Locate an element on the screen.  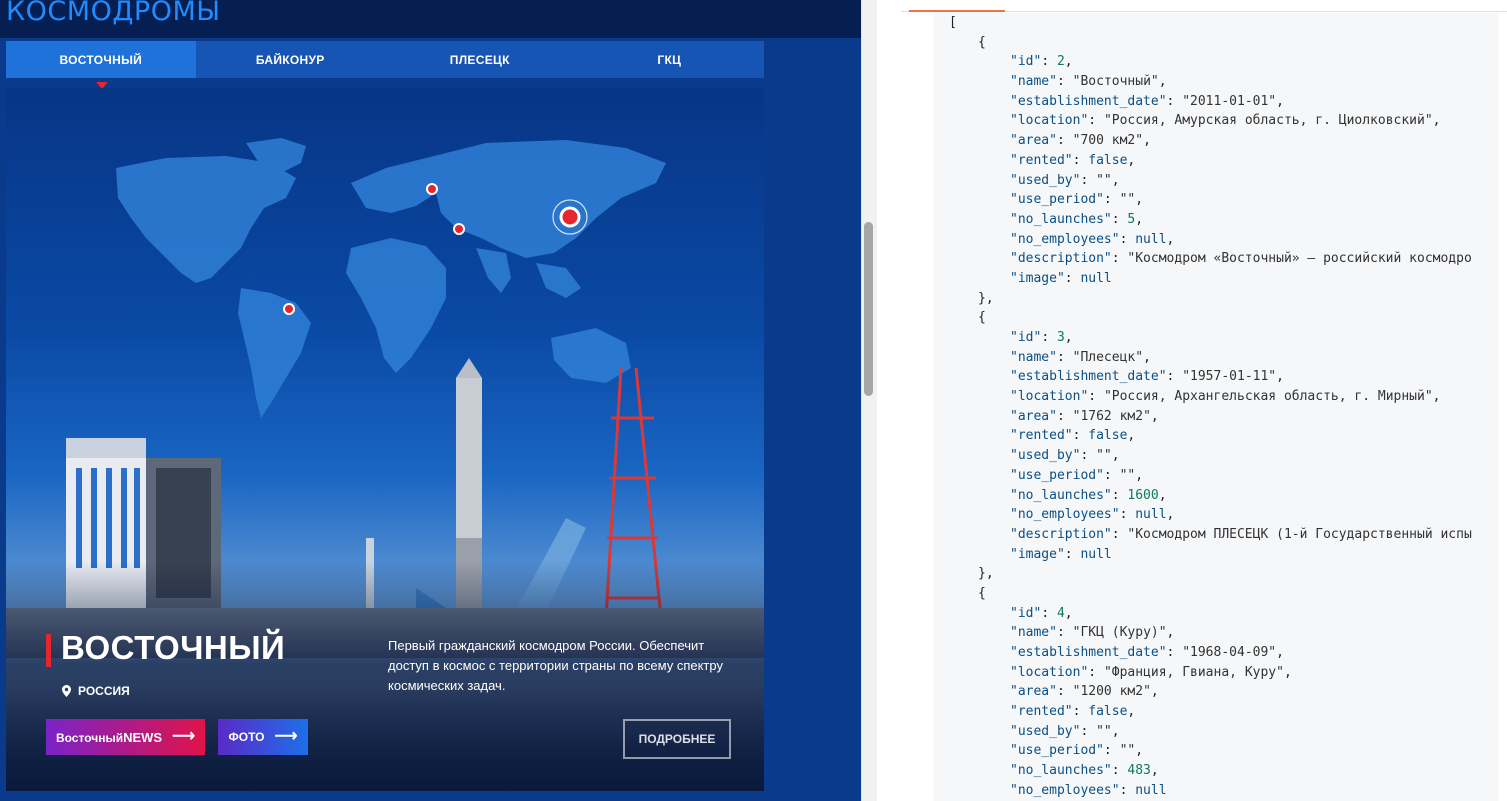
json-field-location: "location": "Франция, Гвиана, Куру", is located at coordinates (1151, 672).